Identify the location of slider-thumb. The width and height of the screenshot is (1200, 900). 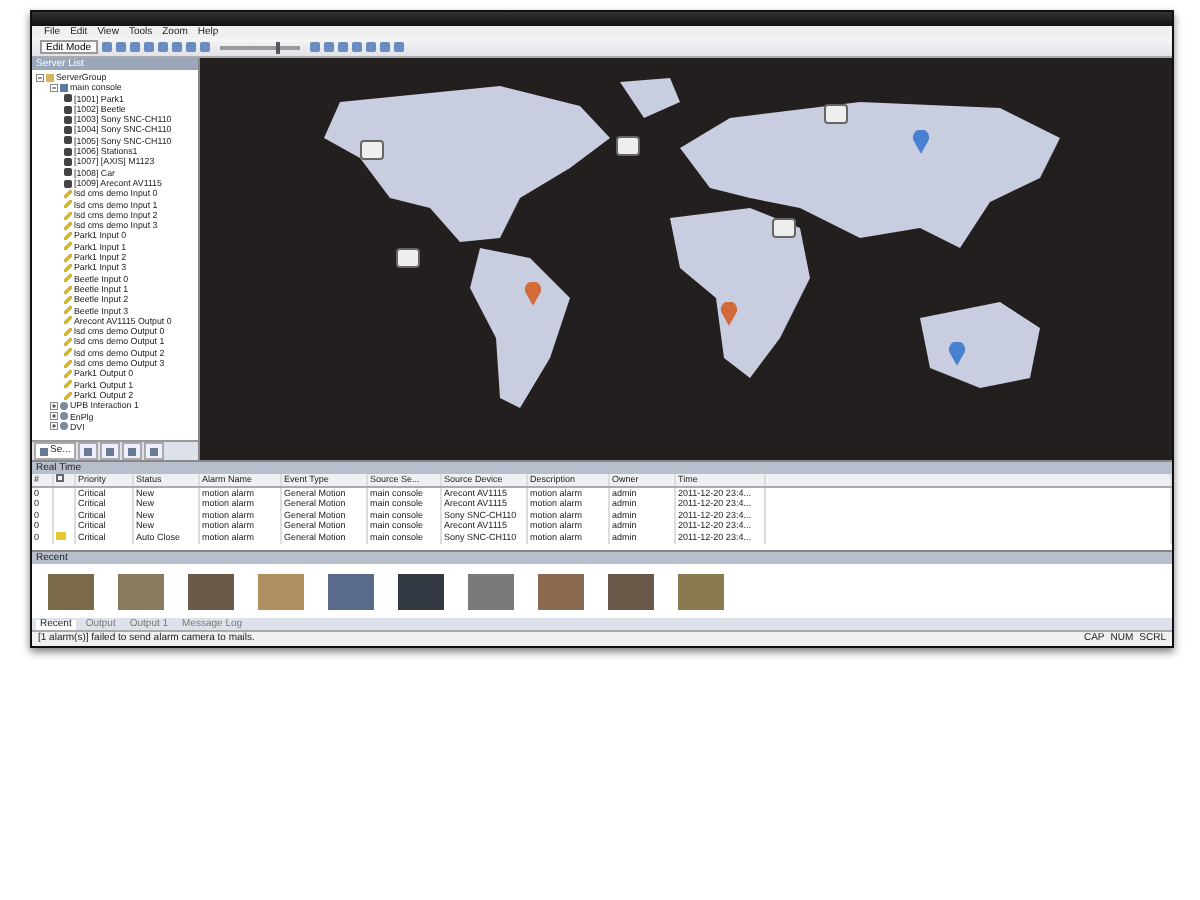
(277, 47).